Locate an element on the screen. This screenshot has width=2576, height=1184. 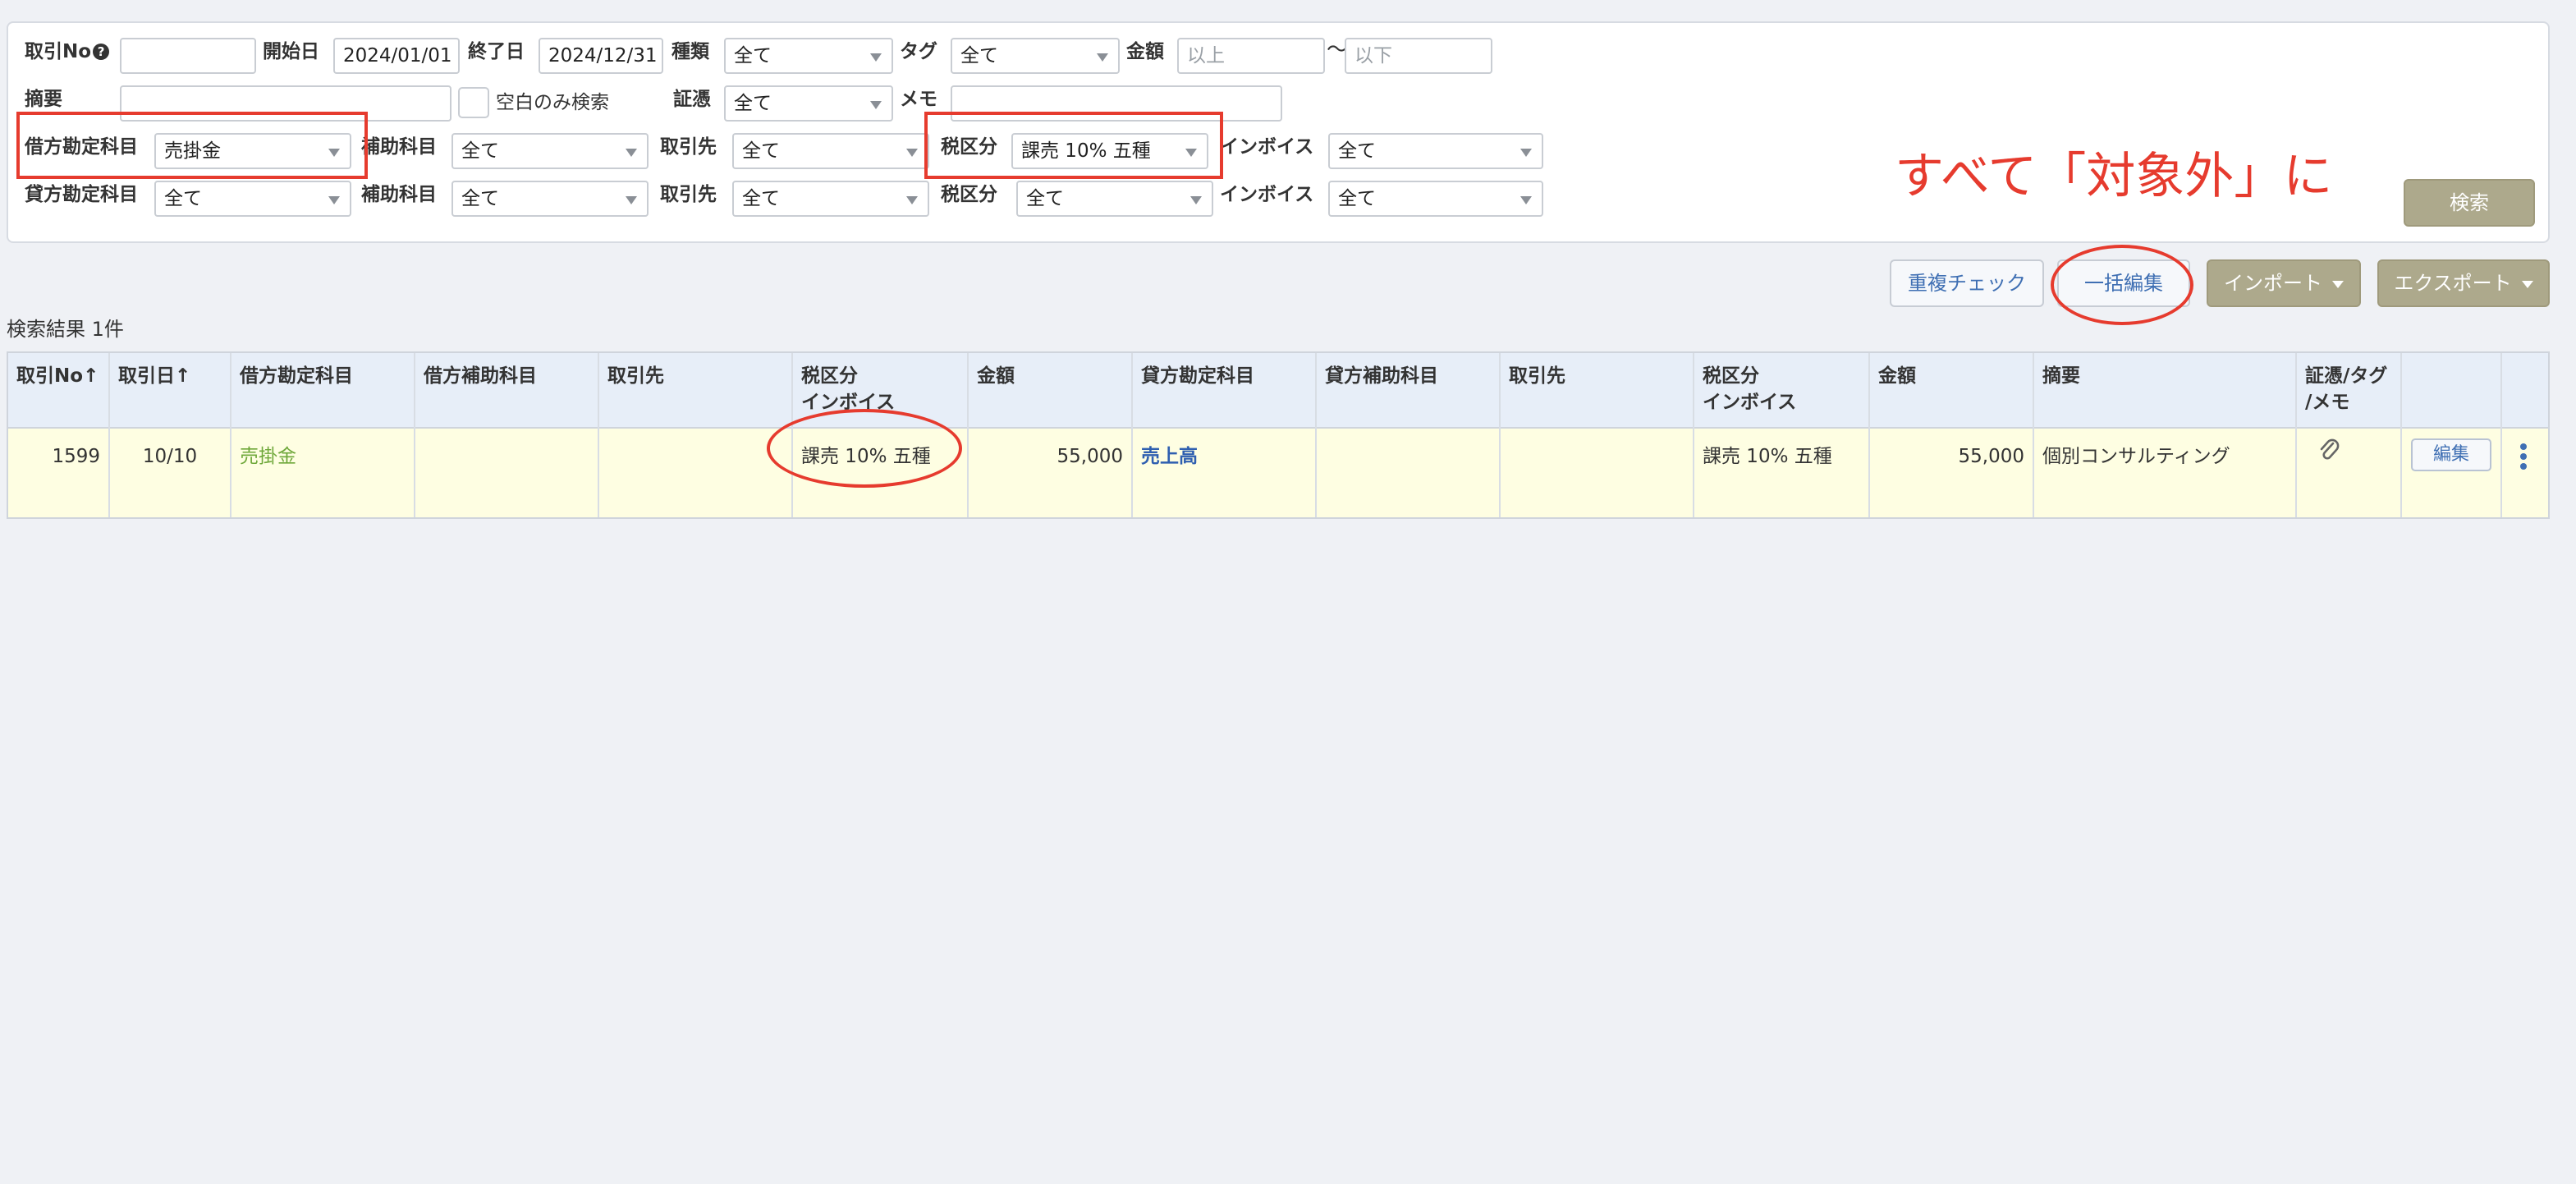
credit-invoice-label: インボイス is located at coordinates (1267, 194).